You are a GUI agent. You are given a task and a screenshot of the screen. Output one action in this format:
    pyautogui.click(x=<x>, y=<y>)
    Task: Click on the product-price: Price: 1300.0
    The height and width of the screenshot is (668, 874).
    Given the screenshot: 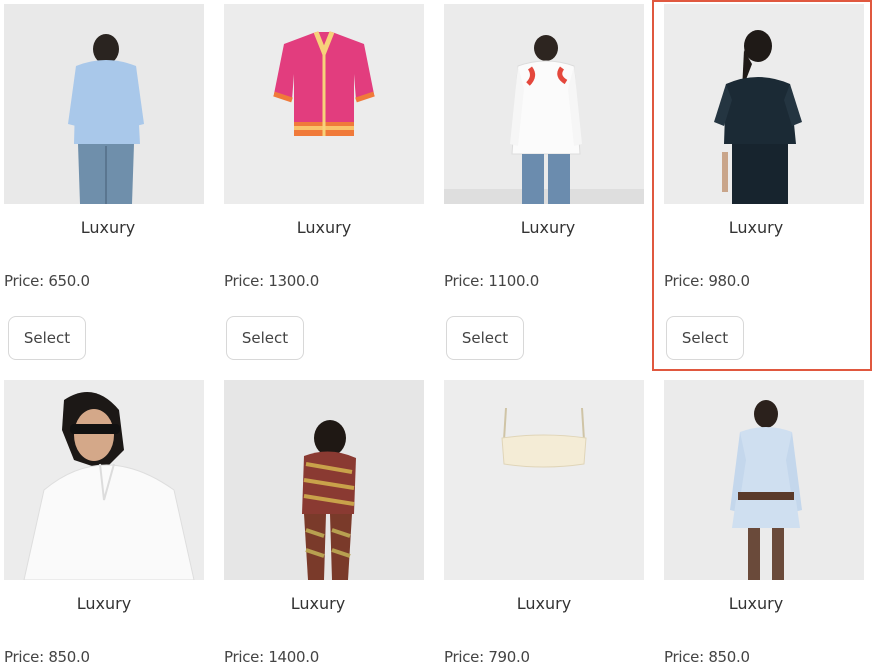 What is the action you would take?
    pyautogui.click(x=271, y=281)
    